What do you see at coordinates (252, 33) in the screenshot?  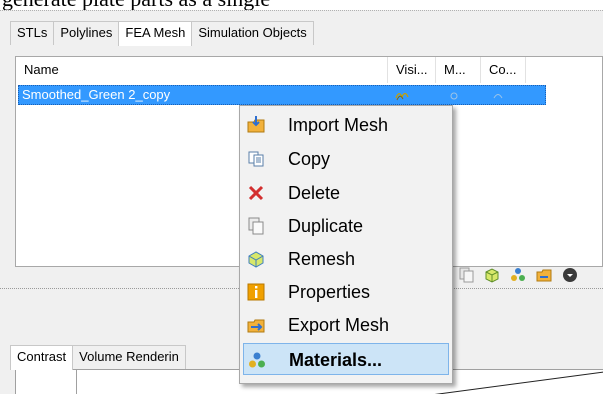 I see `tab-simulation-objects: Simulation Objects` at bounding box center [252, 33].